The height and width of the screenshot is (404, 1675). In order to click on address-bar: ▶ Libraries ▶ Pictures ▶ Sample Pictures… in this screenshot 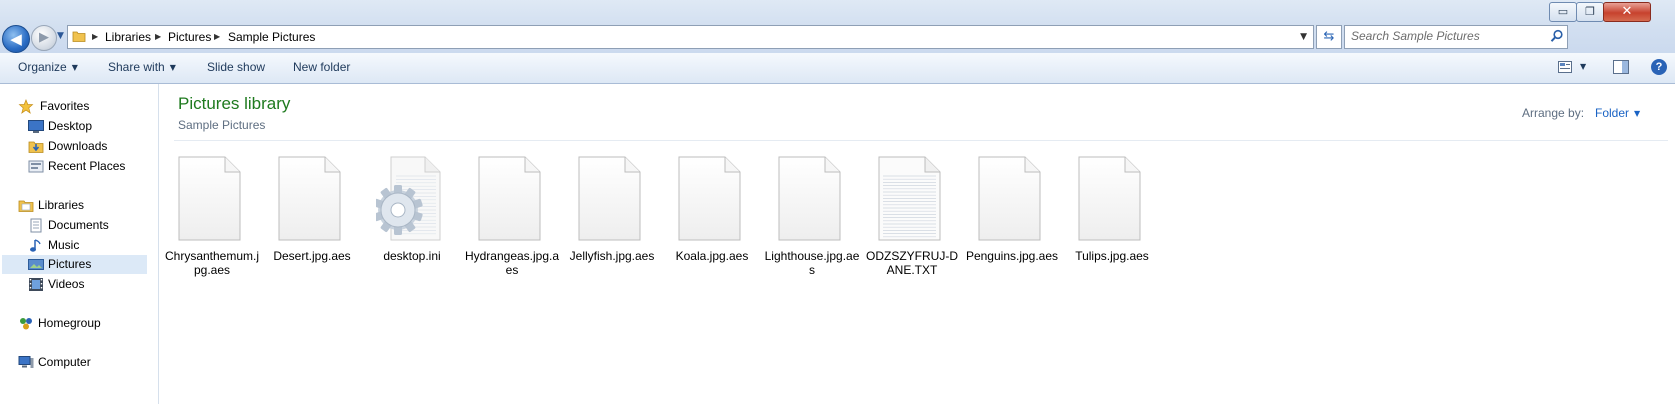, I will do `click(690, 37)`.